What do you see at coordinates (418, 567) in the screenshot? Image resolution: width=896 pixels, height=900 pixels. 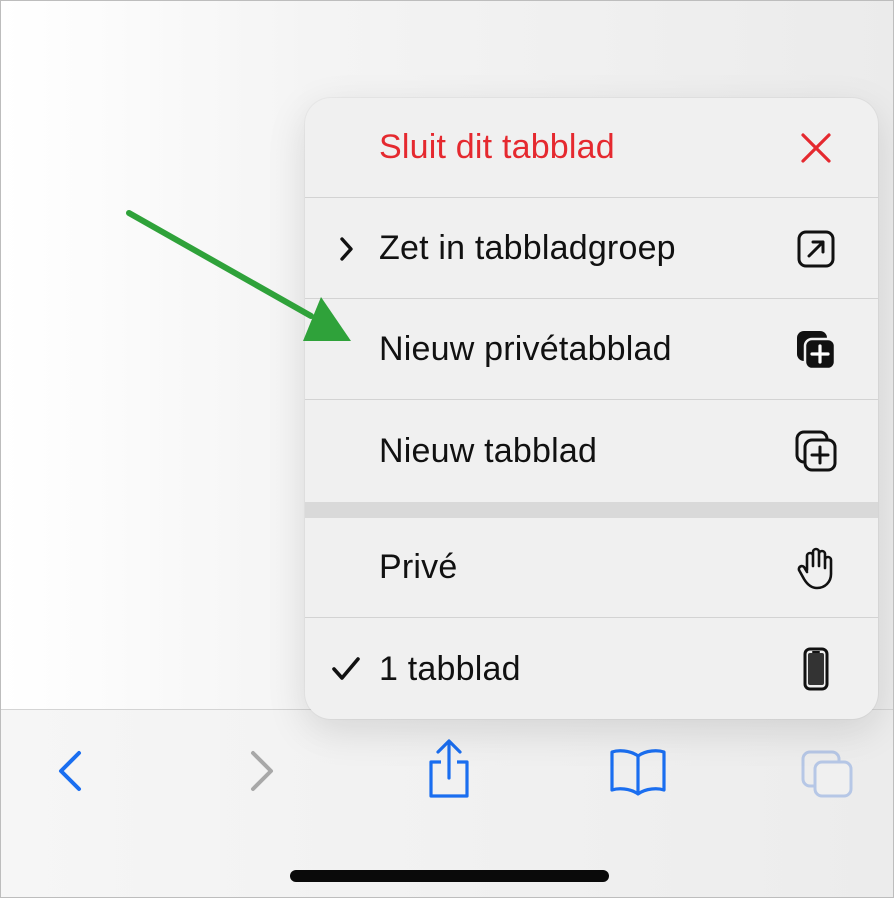 I see `menu-item-label: Privé` at bounding box center [418, 567].